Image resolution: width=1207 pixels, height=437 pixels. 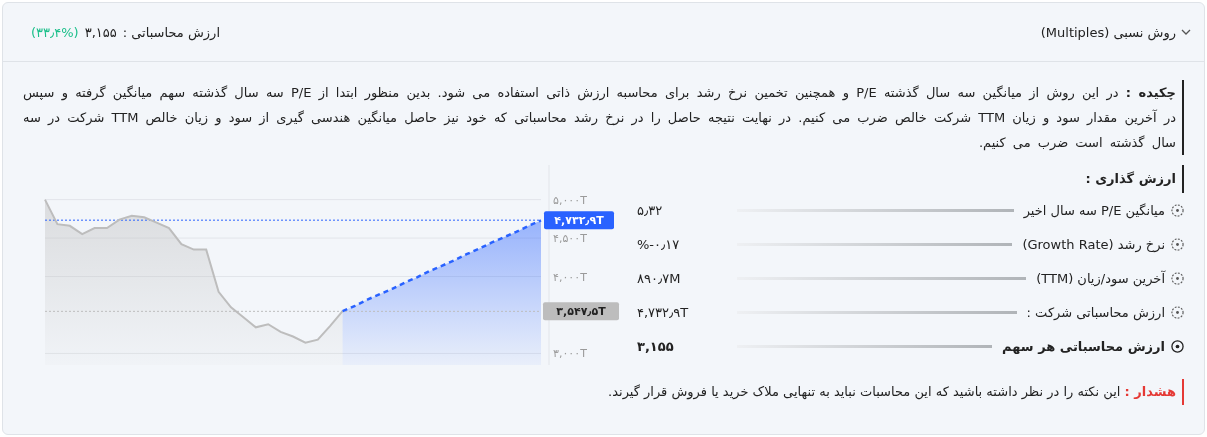 What do you see at coordinates (603, 392) in the screenshot?
I see `warning-text: هشدار : این نکته را در نظر داشته باشید که این محاسبات نباید به تنهایی ملاک خرید یا فروش قرار گیرند.` at bounding box center [603, 392].